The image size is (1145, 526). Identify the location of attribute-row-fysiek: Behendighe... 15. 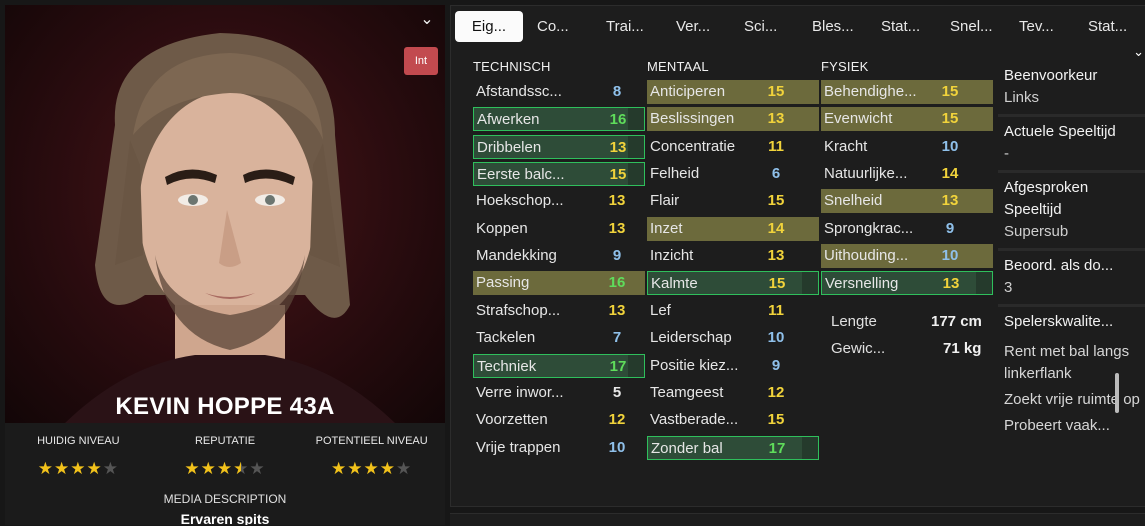
(907, 92).